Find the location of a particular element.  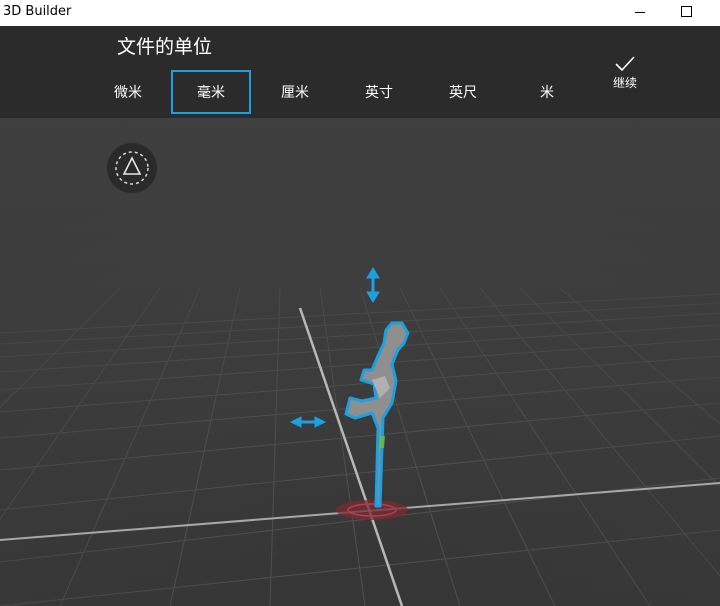

unit-inch-button: 英寸 is located at coordinates (379, 92).